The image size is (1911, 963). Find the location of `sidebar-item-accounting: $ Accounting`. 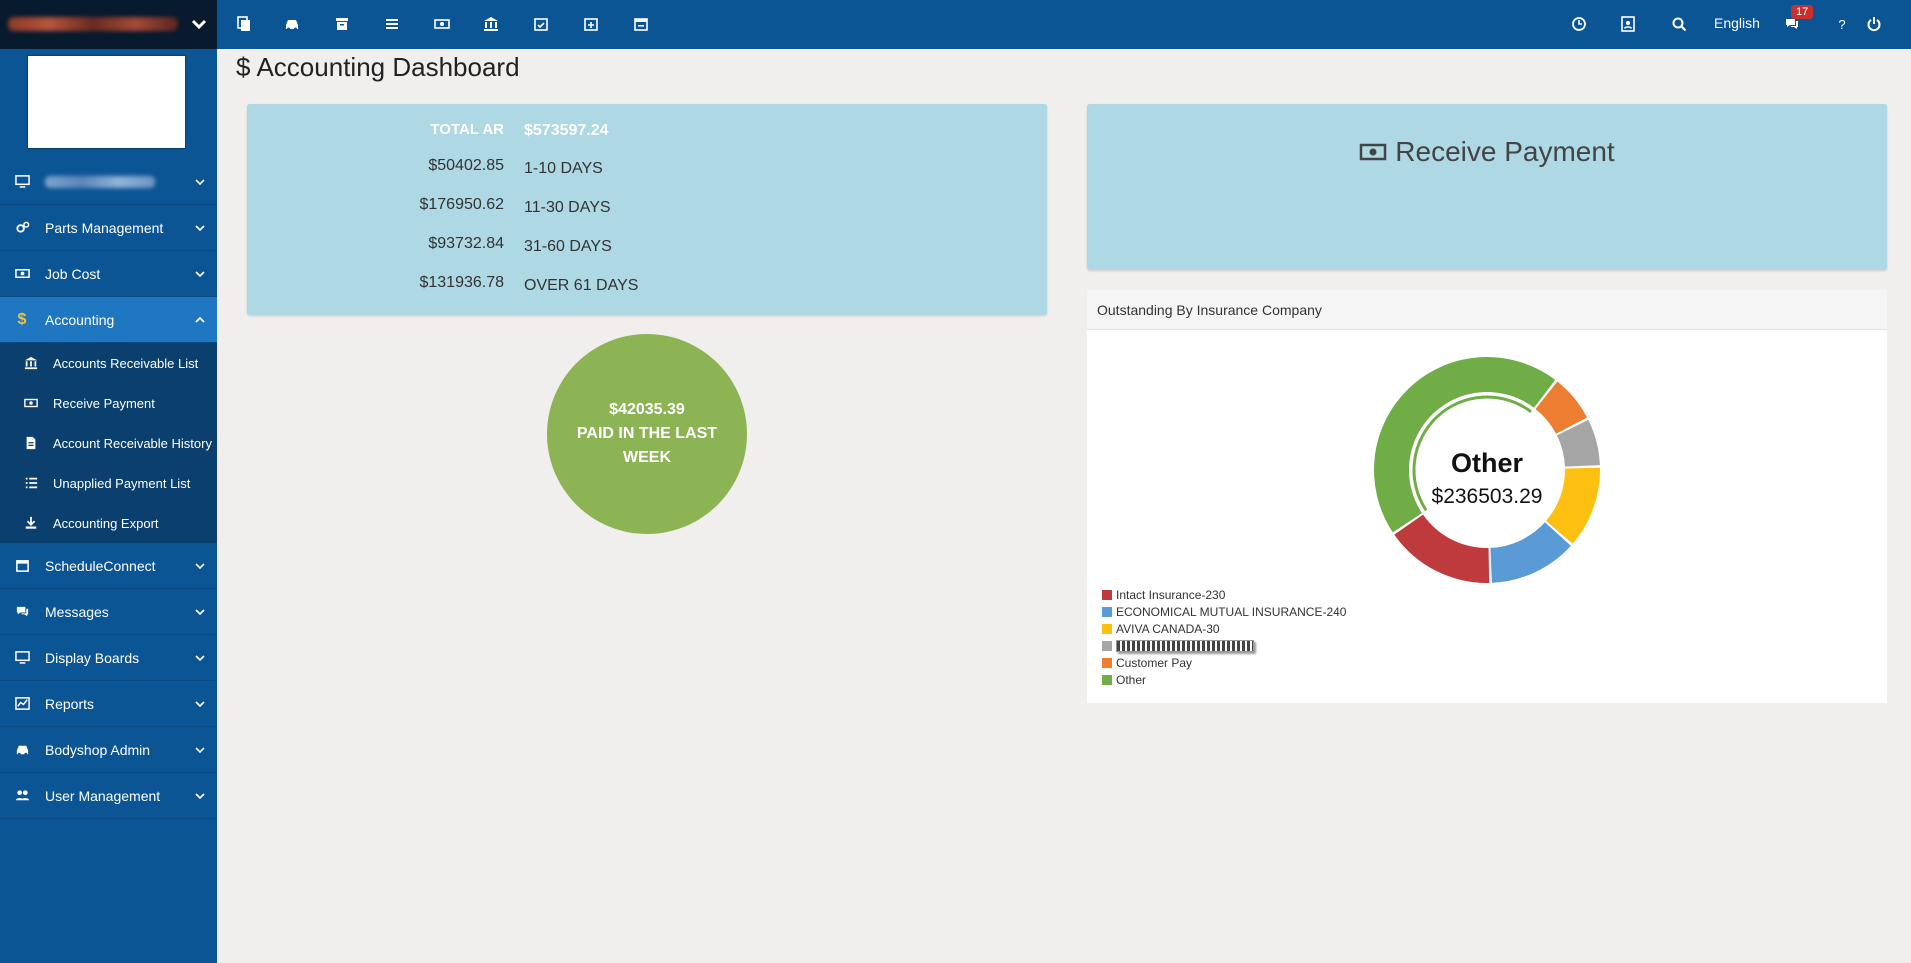

sidebar-item-accounting: $ Accounting is located at coordinates (108, 320).